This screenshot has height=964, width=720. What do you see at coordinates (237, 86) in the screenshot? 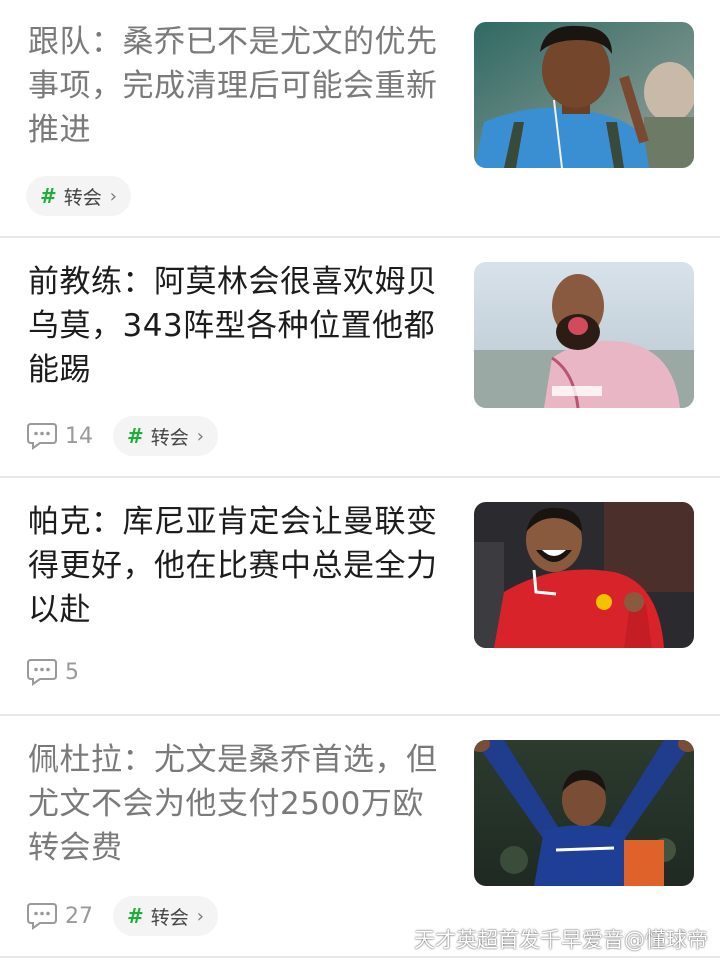
I see `news-title: 跟队：桑乔已不是尤文的优先事项，完成清理后可能会重新推进` at bounding box center [237, 86].